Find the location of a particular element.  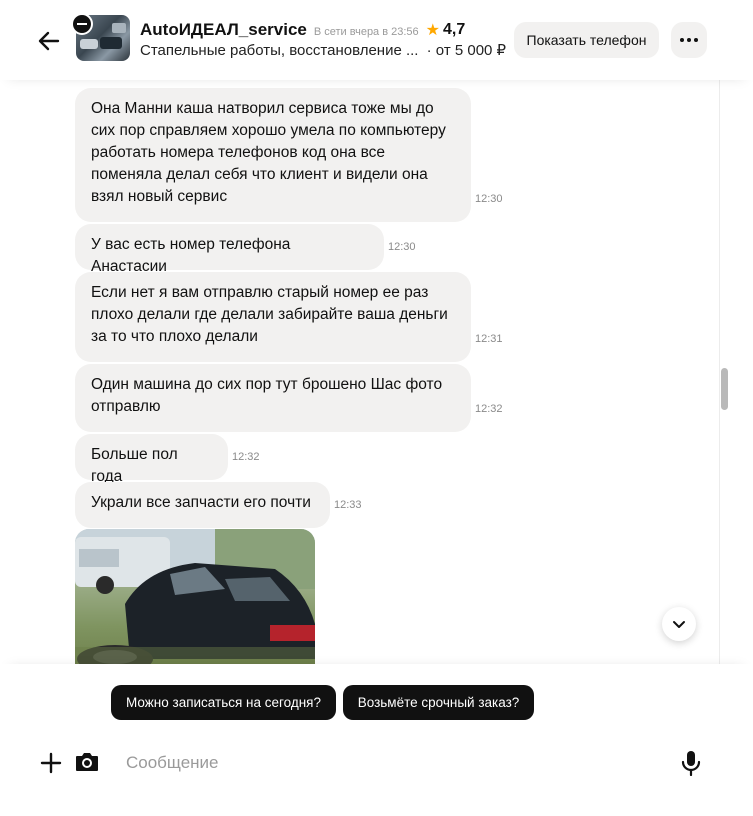

message-time: 12:31 is located at coordinates (489, 339).